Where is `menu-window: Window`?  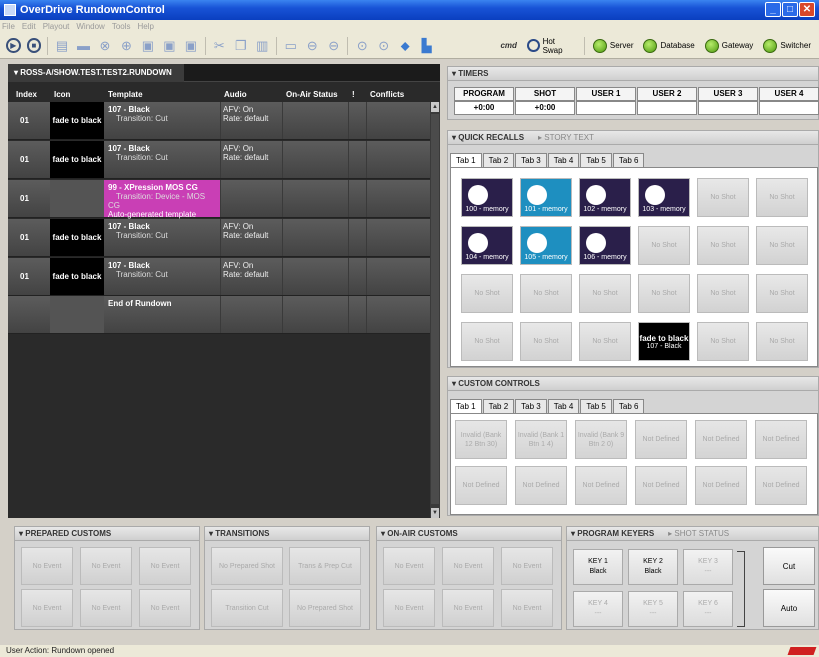
menu-window: Window is located at coordinates (90, 26).